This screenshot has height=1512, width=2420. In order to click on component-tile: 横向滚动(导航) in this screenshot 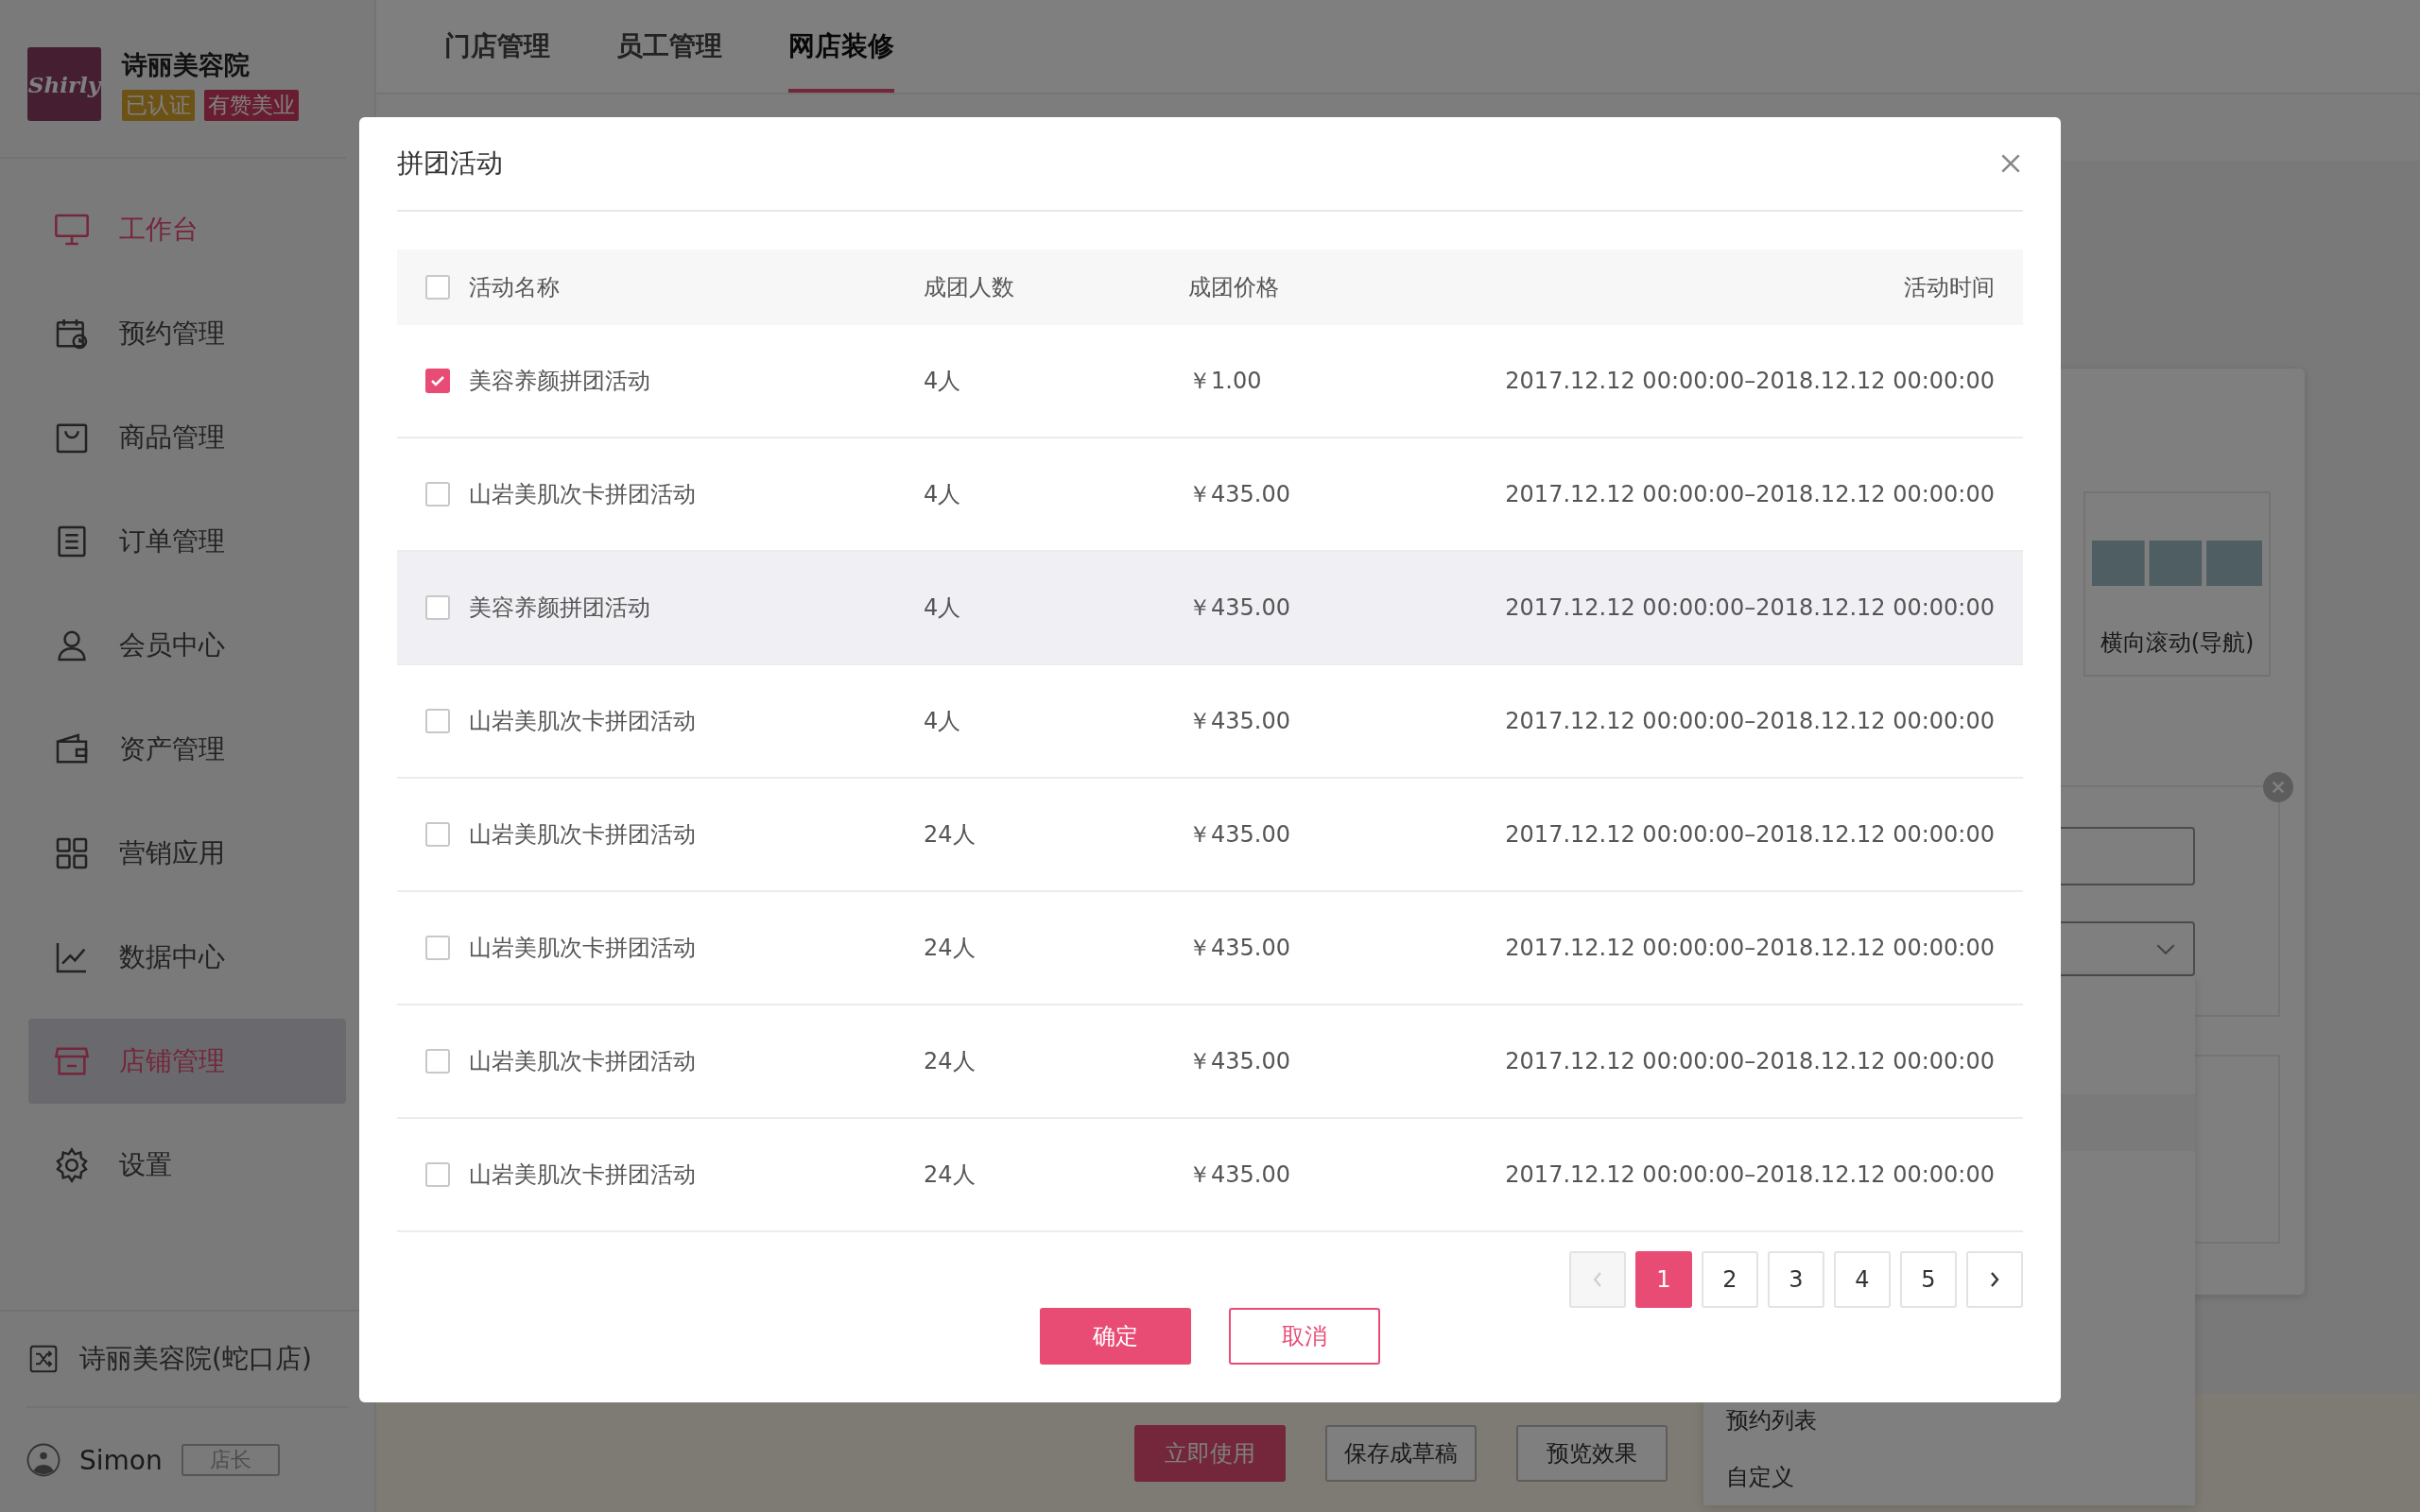, I will do `click(2177, 584)`.